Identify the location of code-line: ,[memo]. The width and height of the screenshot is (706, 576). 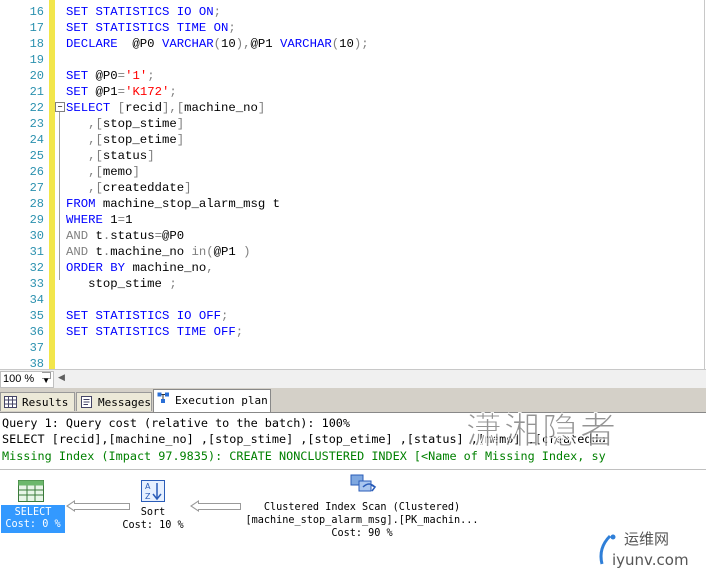
(103, 172).